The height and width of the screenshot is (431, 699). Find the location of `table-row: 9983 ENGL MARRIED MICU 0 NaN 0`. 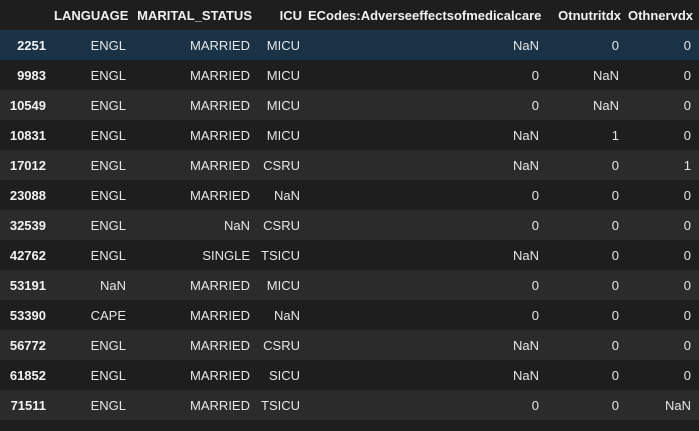

table-row: 9983 ENGL MARRIED MICU 0 NaN 0 is located at coordinates (349, 75).